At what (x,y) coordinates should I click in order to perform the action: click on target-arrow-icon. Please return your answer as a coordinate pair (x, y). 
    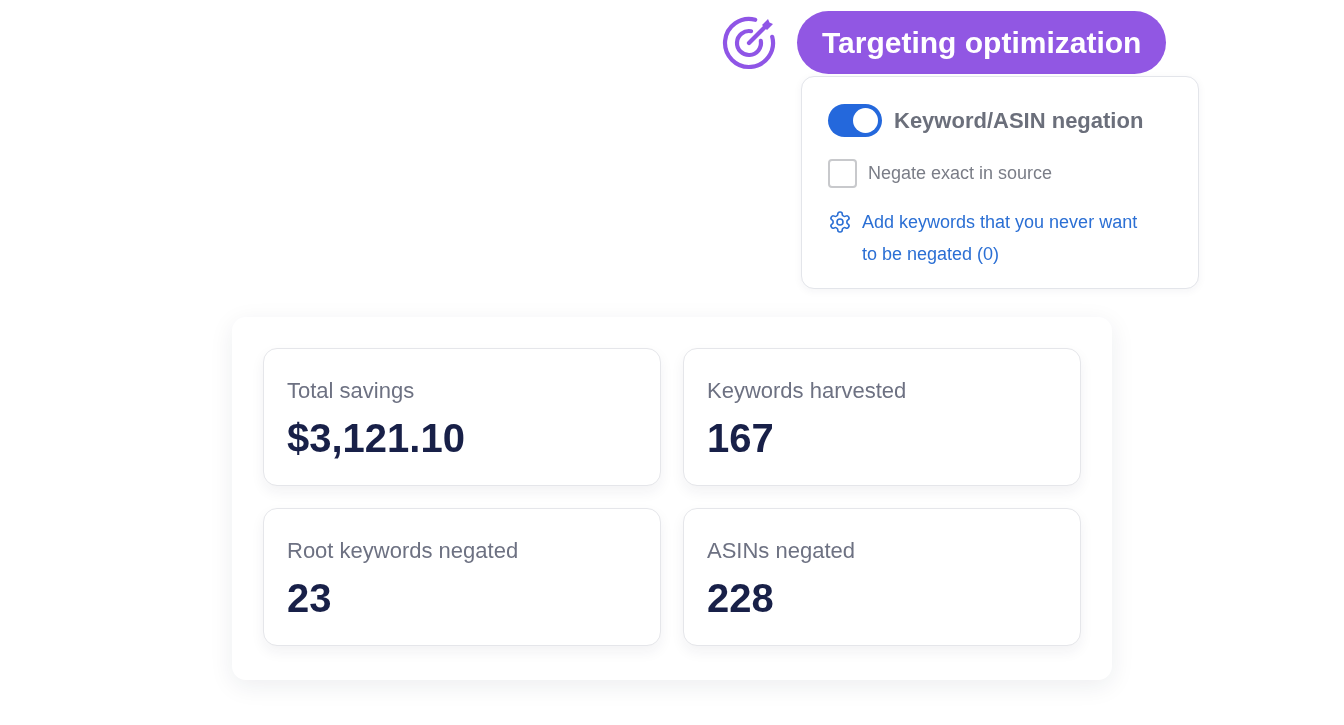
    Looking at the image, I should click on (749, 42).